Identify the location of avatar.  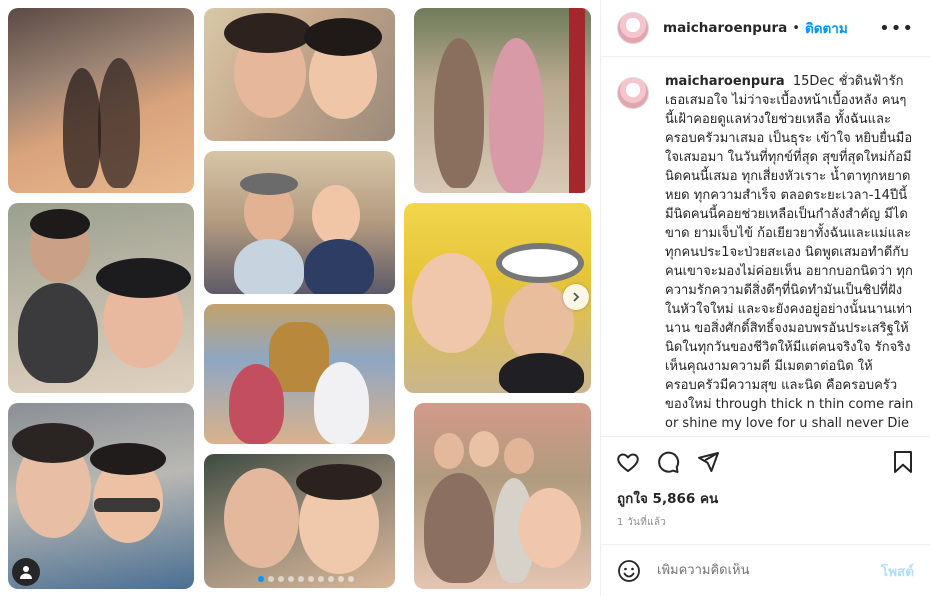
(633, 28).